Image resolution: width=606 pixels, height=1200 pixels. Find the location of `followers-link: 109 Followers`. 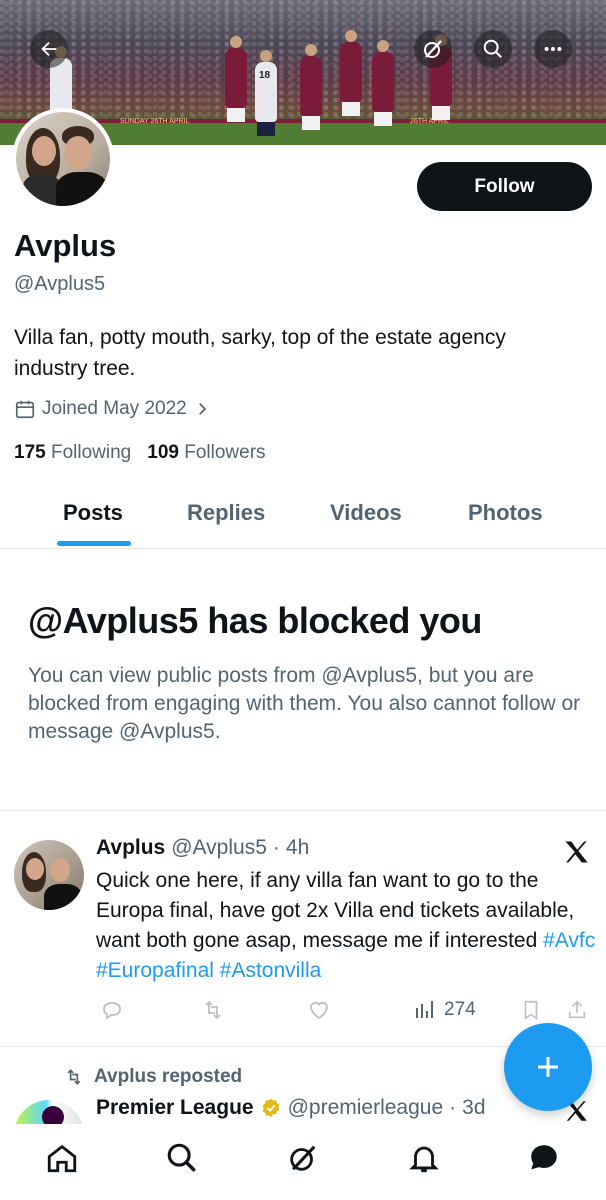

followers-link: 109 Followers is located at coordinates (206, 453).